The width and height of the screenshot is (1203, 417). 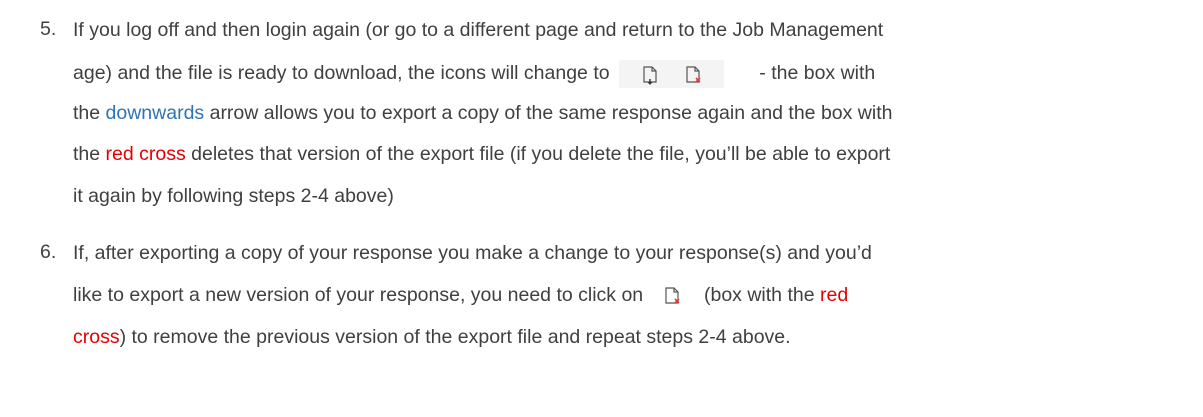 What do you see at coordinates (48, 29) in the screenshot?
I see `list-number: 5.` at bounding box center [48, 29].